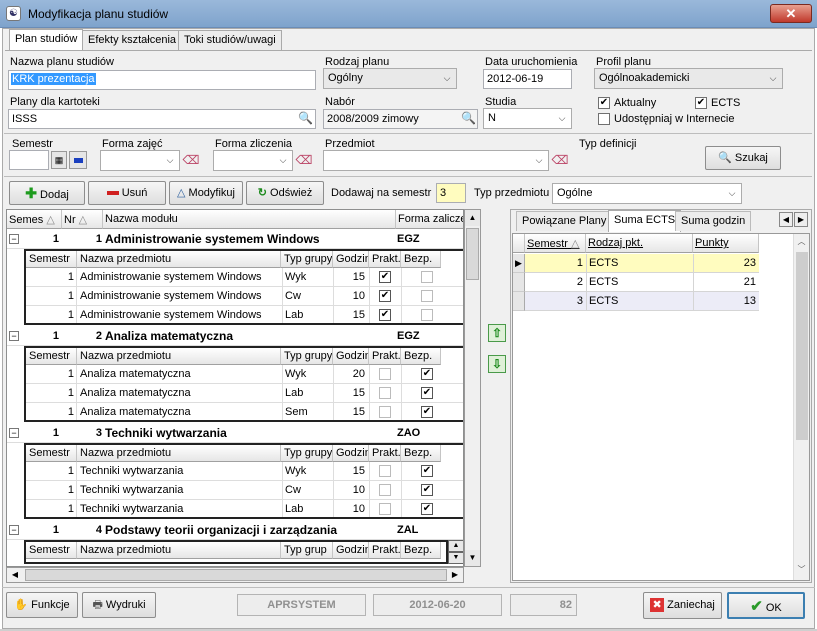 Image resolution: width=817 pixels, height=631 pixels. I want to click on ects-checkbox: ✔, so click(701, 103).